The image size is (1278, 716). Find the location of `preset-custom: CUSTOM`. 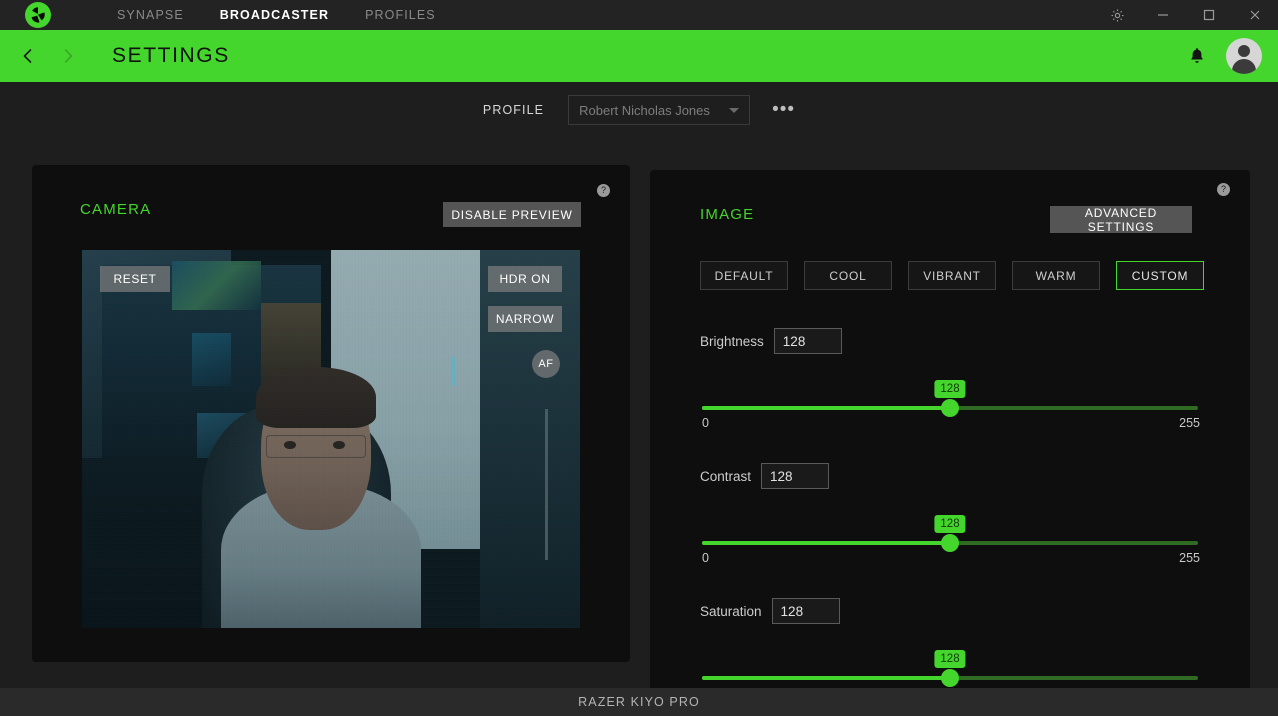

preset-custom: CUSTOM is located at coordinates (1160, 275).